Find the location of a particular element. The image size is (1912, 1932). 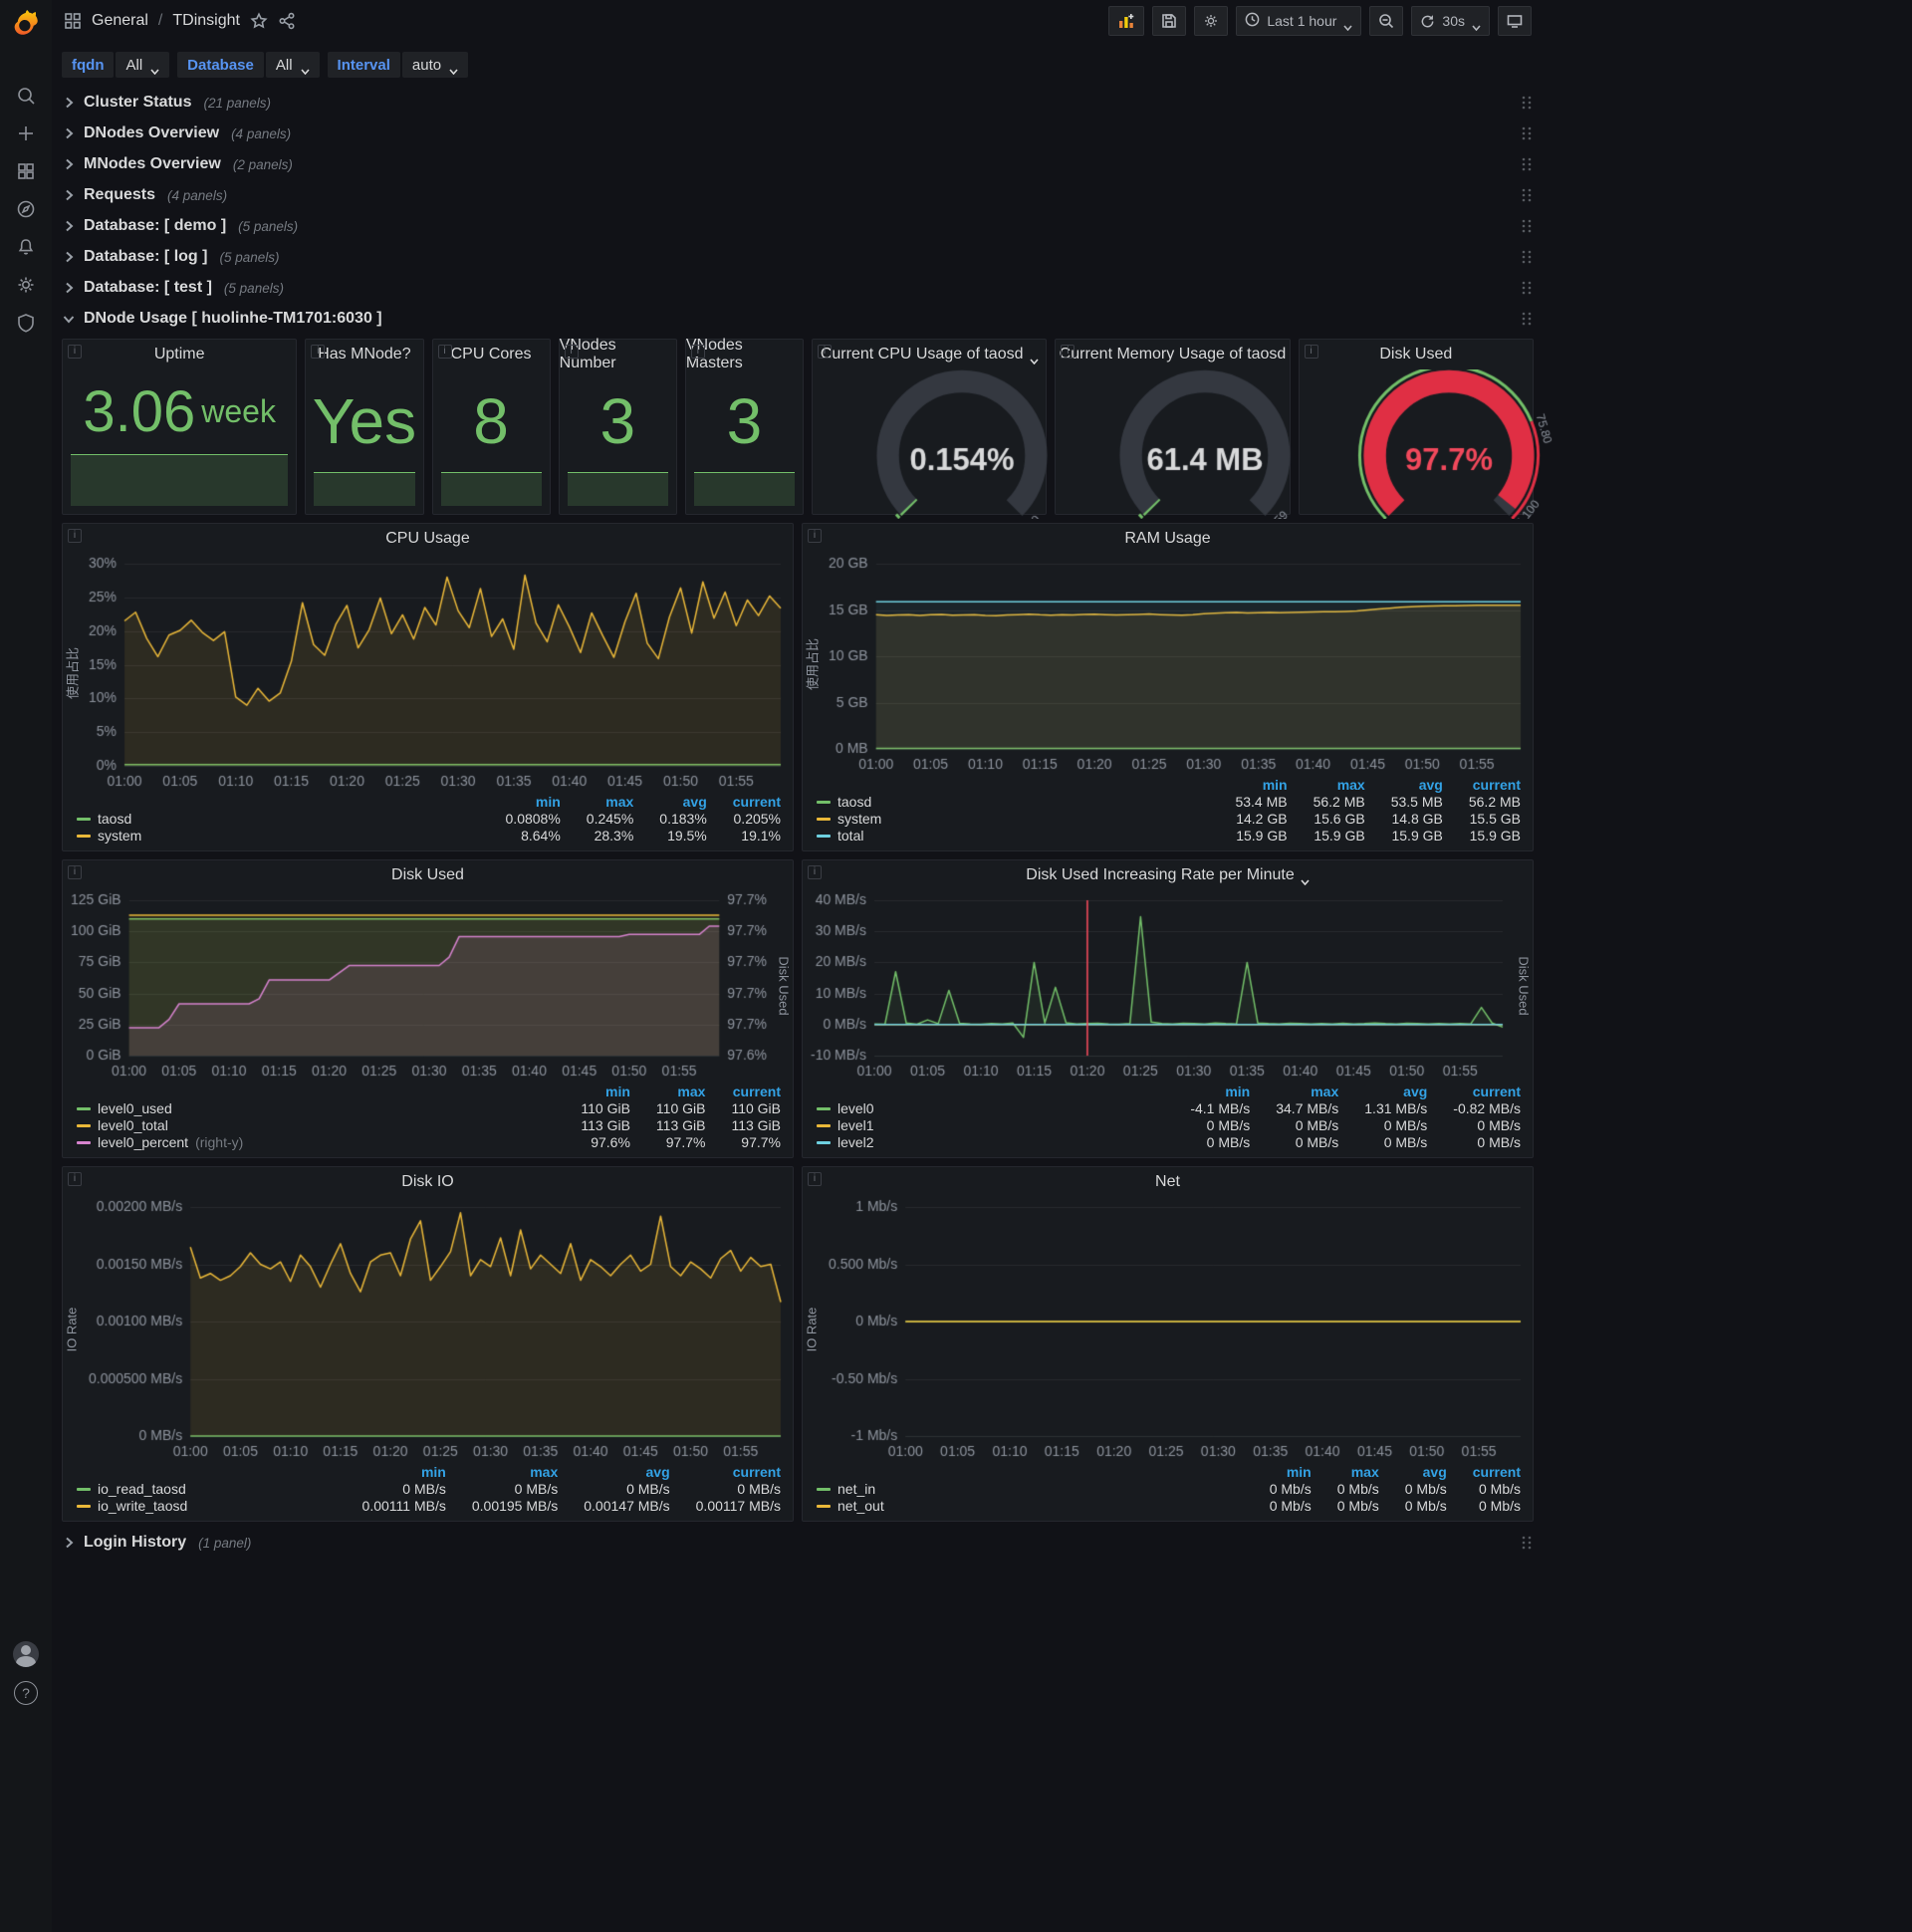

admin-shield-icon is located at coordinates (26, 323).